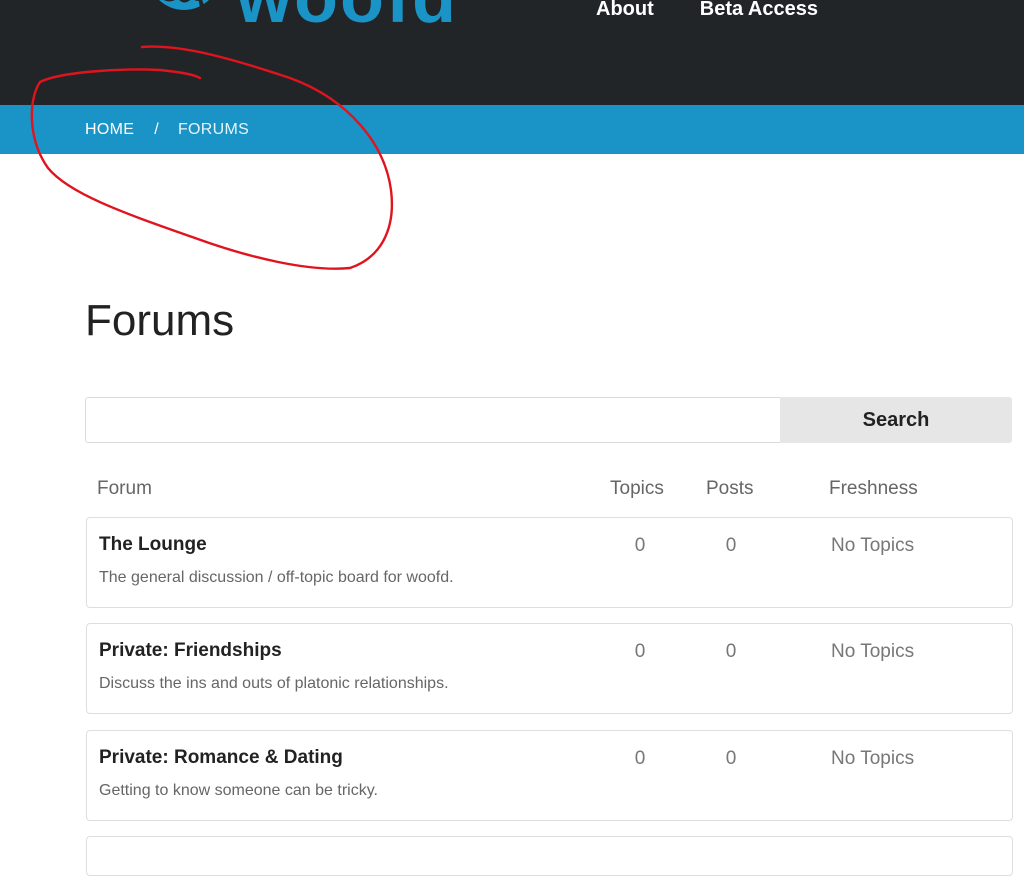 This screenshot has height=876, width=1024. Describe the element at coordinates (160, 320) in the screenshot. I see `page-title: Forums` at that location.